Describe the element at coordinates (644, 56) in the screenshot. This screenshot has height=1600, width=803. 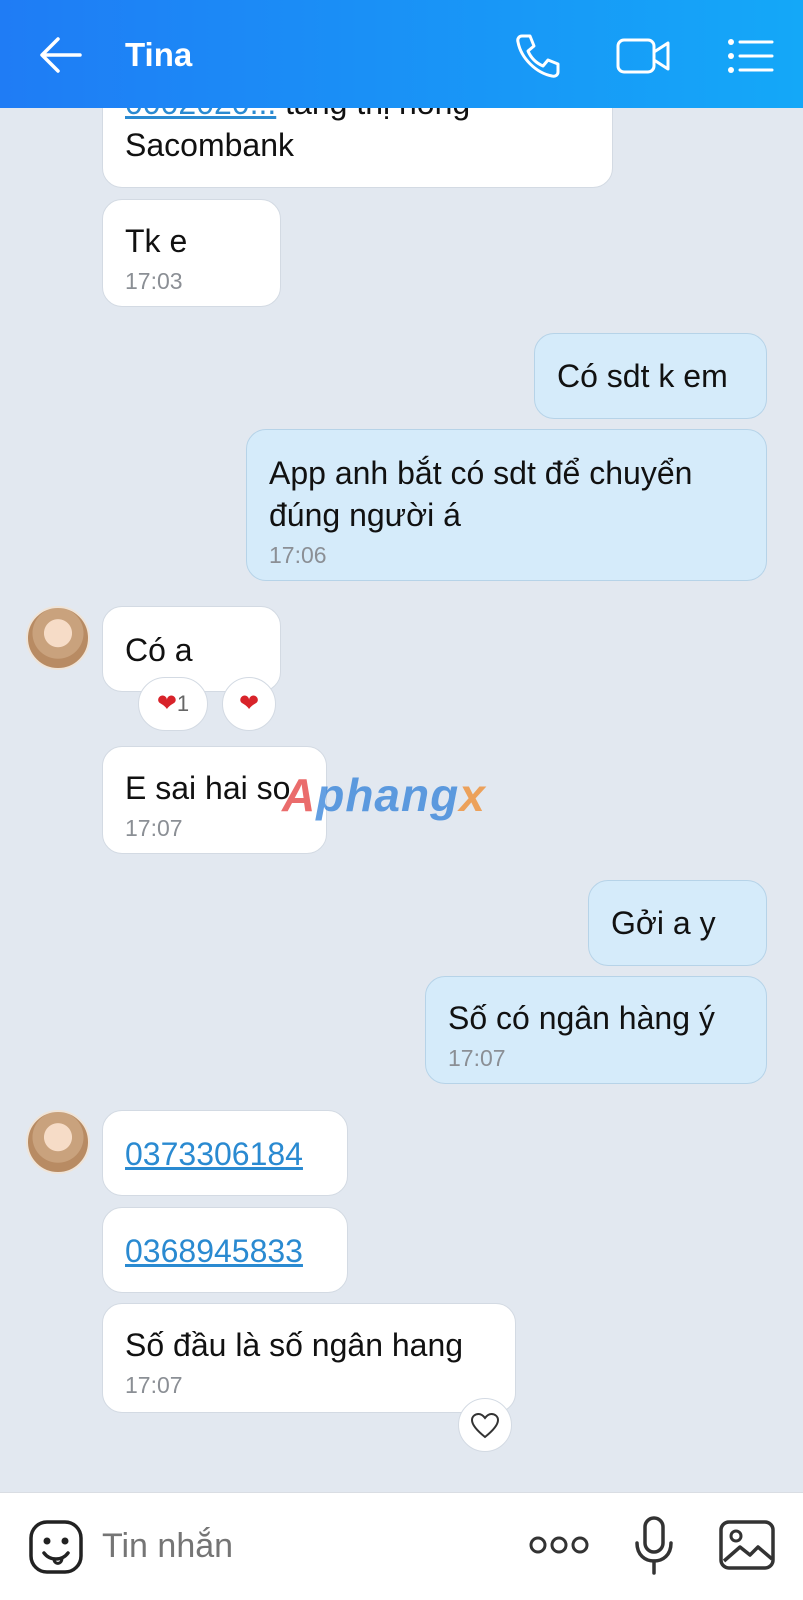
I see `video-call-icon` at that location.